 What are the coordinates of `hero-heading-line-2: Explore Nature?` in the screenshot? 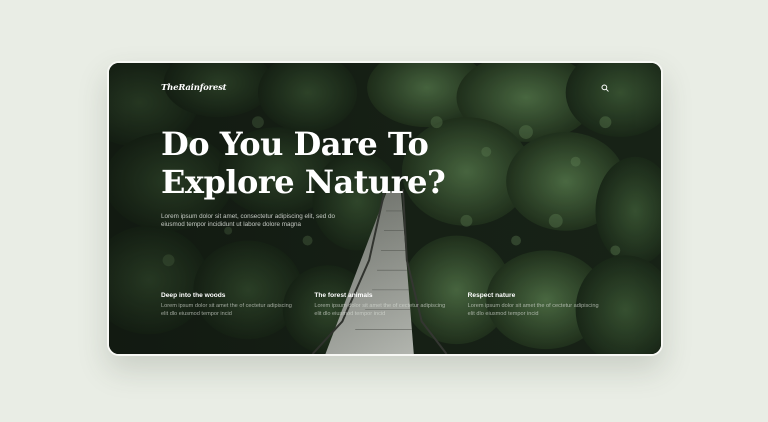 It's located at (303, 182).